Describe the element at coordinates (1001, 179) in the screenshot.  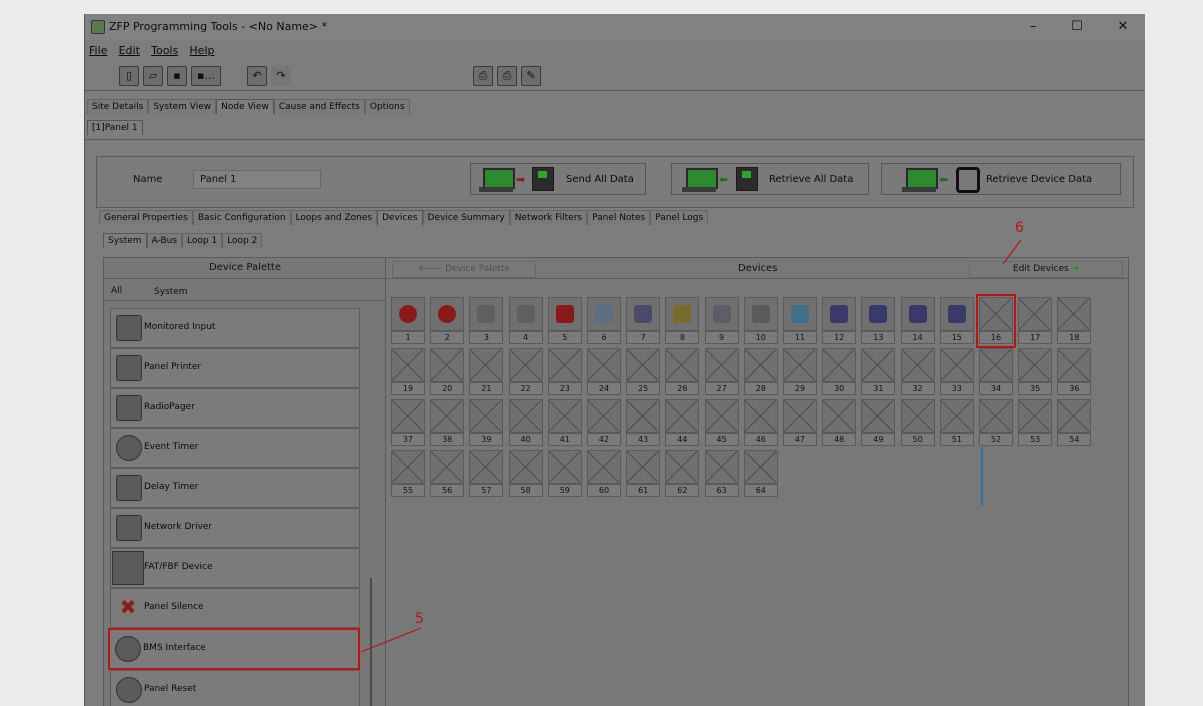
I see `retrieve-device-data-button: ⬅ Retrieve Device Data` at that location.